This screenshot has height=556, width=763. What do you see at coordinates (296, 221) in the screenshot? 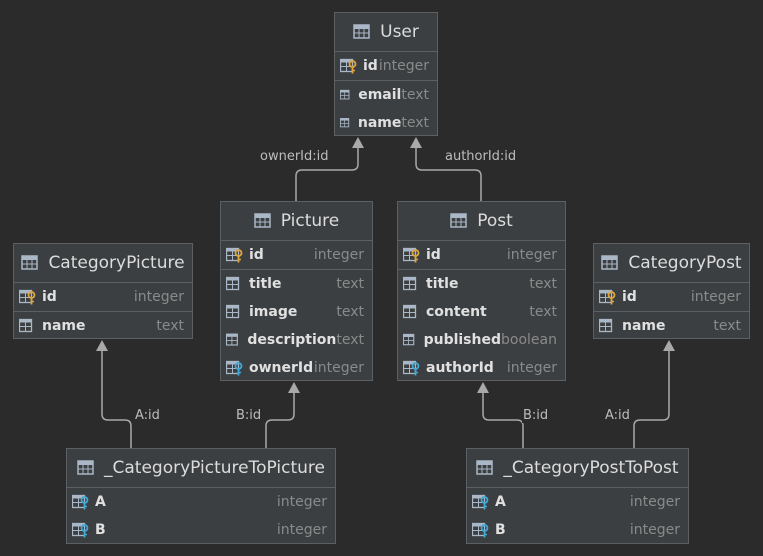
I see `entity-header: Picture` at bounding box center [296, 221].